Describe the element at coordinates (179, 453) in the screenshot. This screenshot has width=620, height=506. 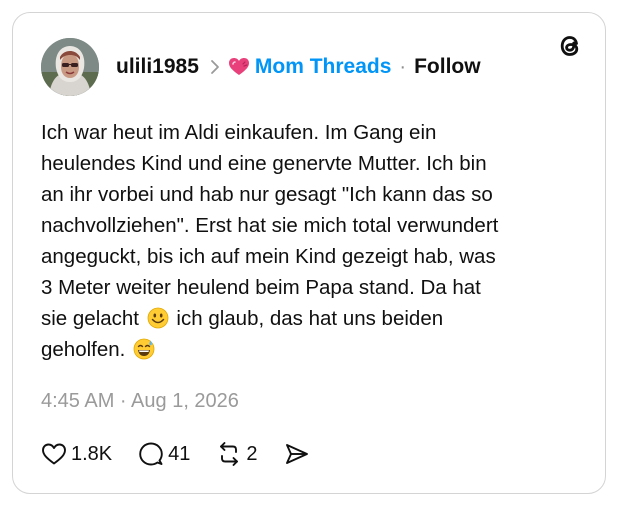
I see `reply-count: 41` at that location.